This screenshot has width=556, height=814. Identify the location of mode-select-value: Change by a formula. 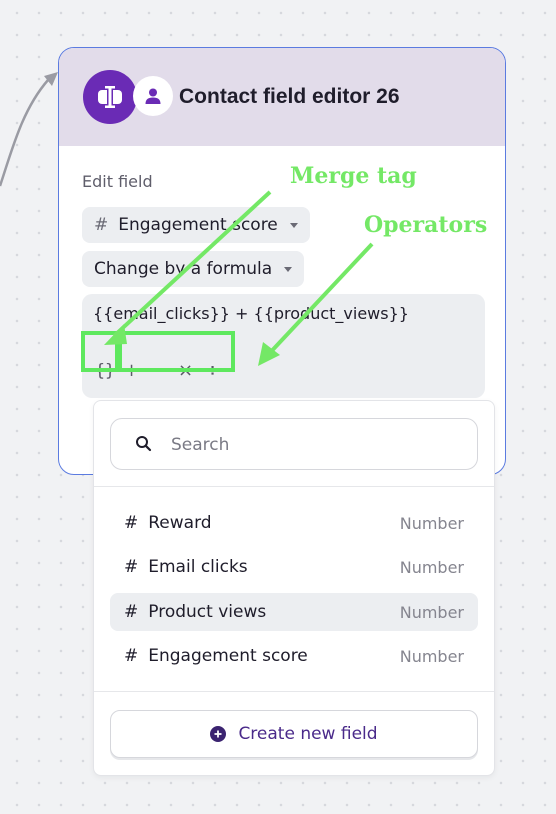
(183, 269).